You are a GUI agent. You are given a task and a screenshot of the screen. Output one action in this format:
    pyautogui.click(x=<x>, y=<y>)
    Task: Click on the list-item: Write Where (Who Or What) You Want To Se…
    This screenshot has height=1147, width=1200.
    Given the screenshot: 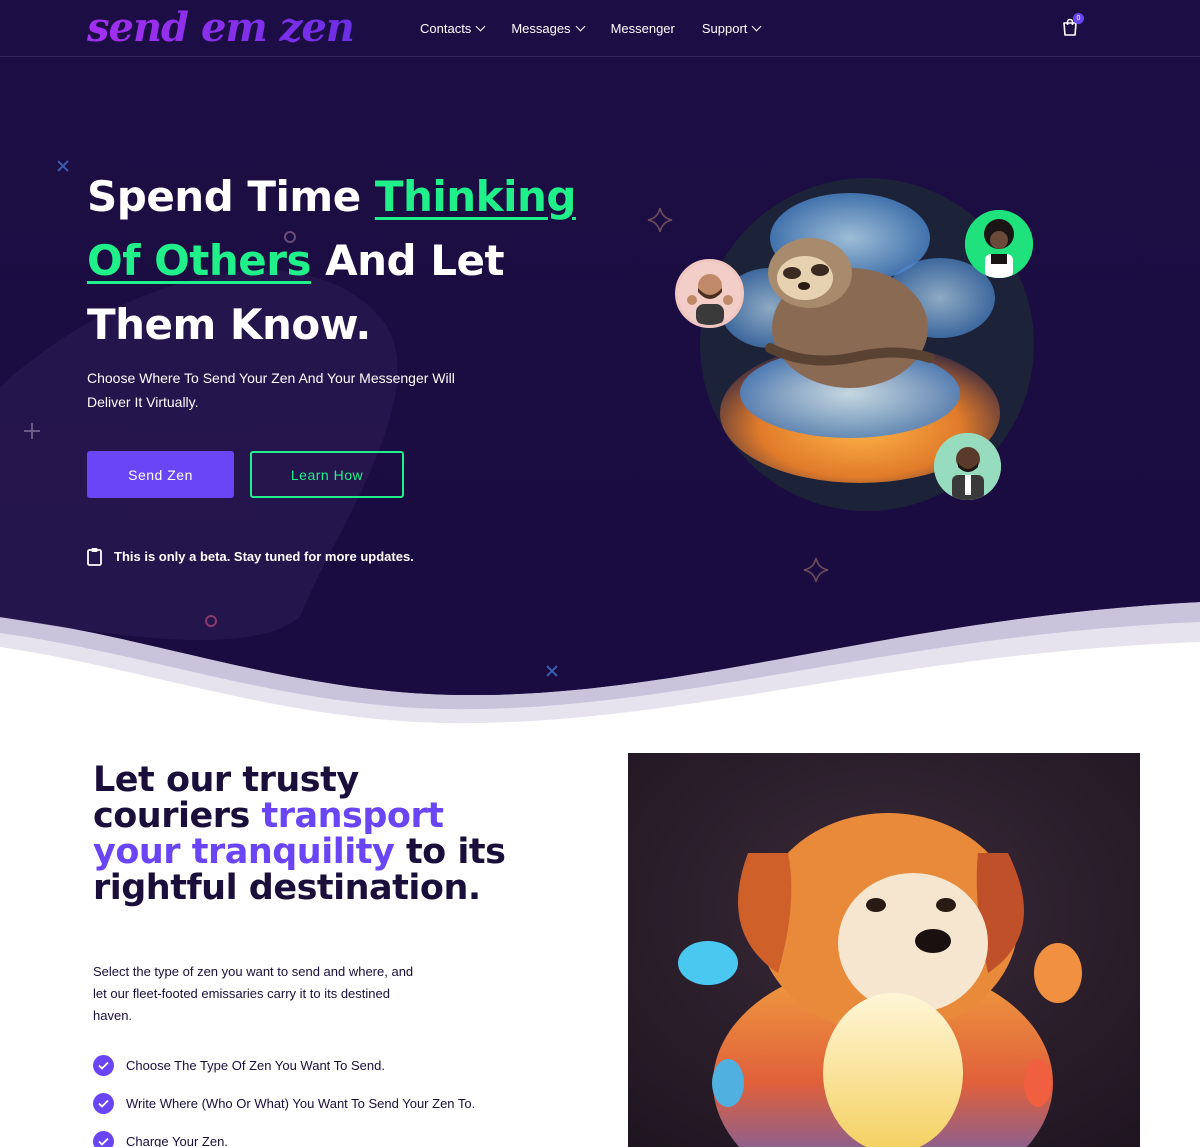 What is the action you would take?
    pyautogui.click(x=284, y=1103)
    